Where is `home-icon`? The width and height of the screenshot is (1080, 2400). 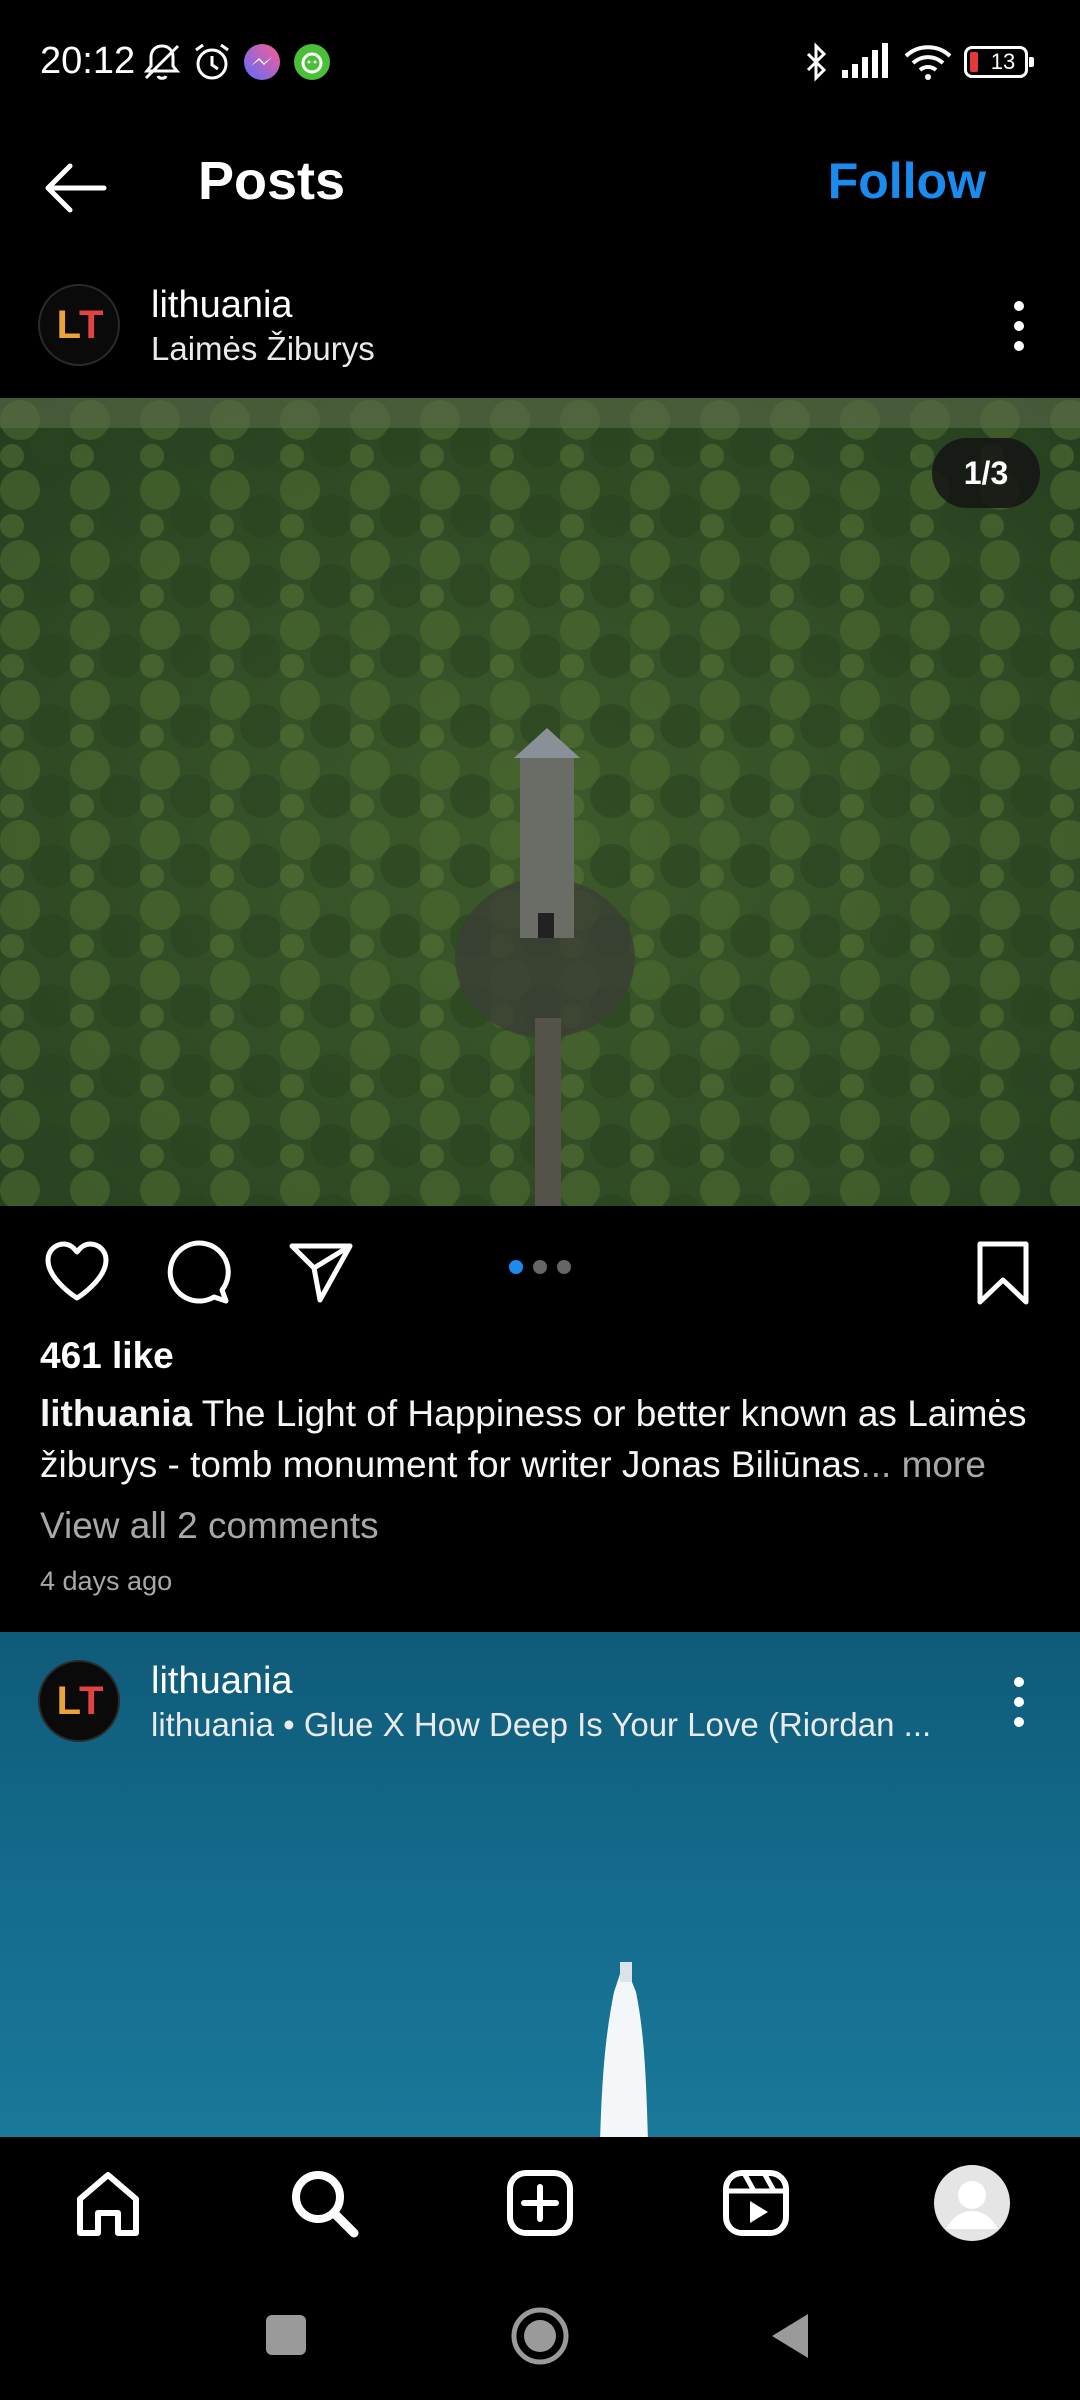 home-icon is located at coordinates (108, 2203).